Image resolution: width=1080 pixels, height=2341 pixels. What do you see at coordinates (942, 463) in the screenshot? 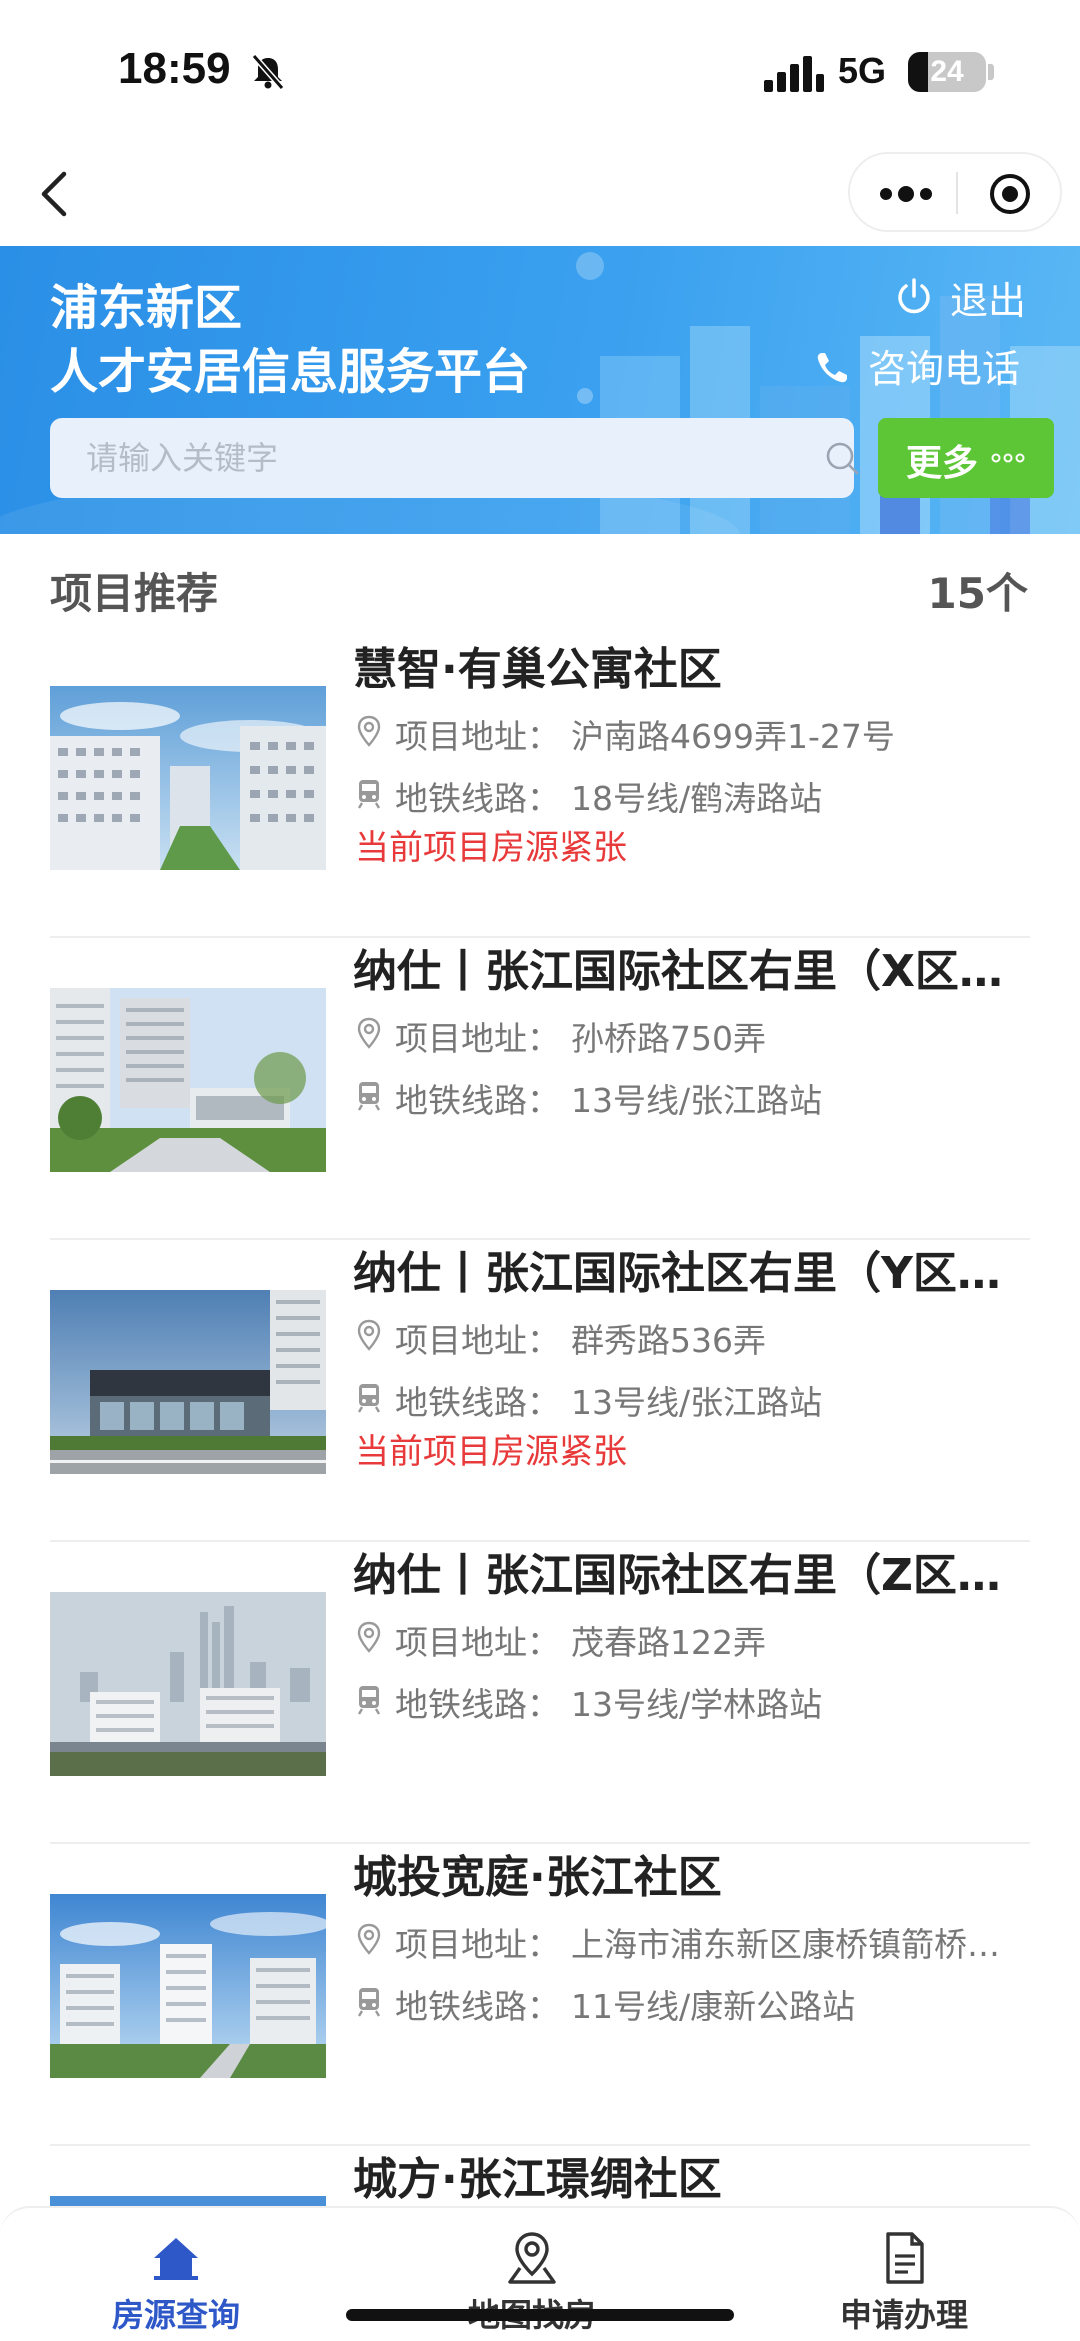
I see `more-button-label: 更多` at bounding box center [942, 463].